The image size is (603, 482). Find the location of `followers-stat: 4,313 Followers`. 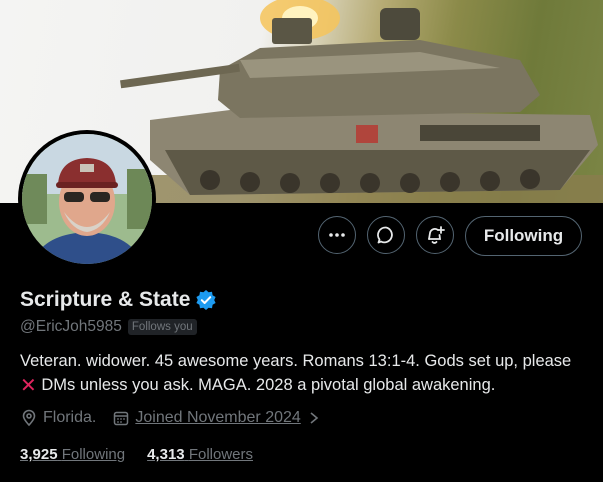

followers-stat: 4,313 Followers is located at coordinates (200, 454).